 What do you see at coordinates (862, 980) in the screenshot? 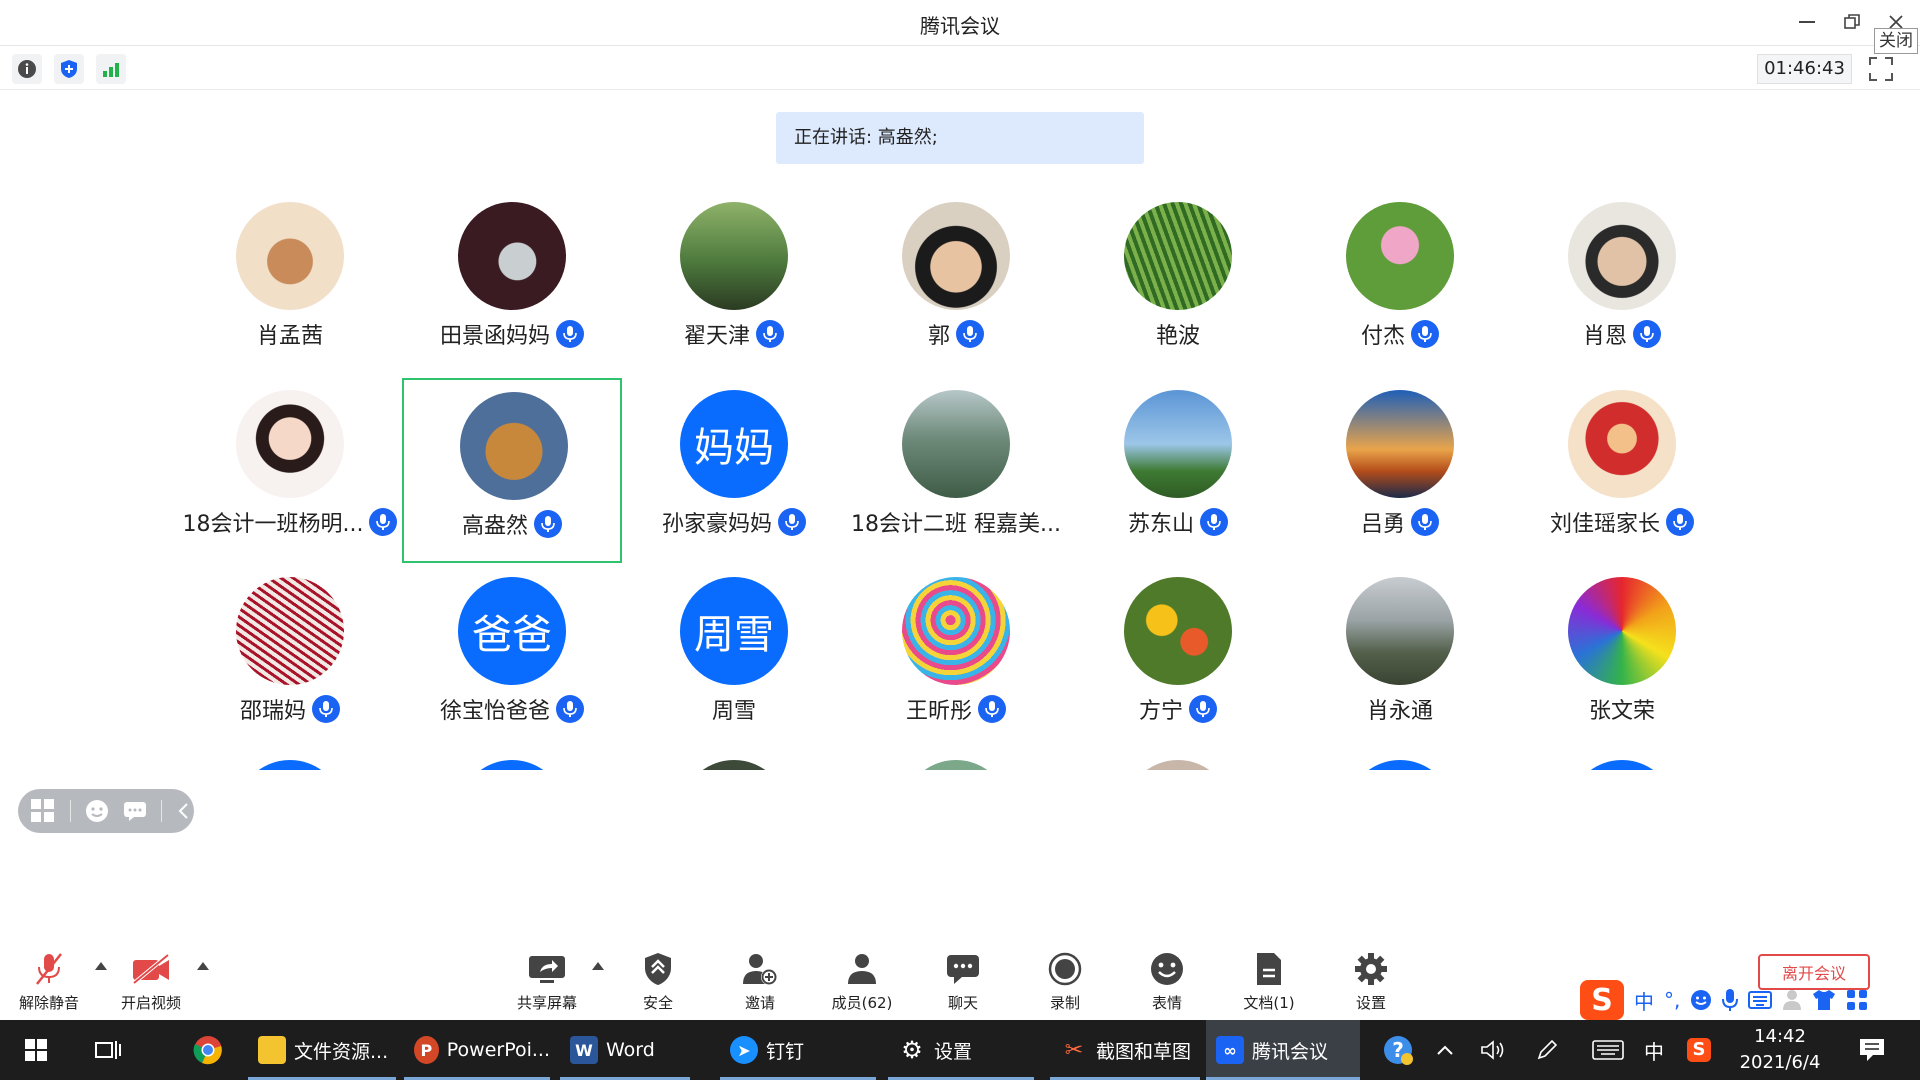
I see `members-button: 成员(62)` at bounding box center [862, 980].